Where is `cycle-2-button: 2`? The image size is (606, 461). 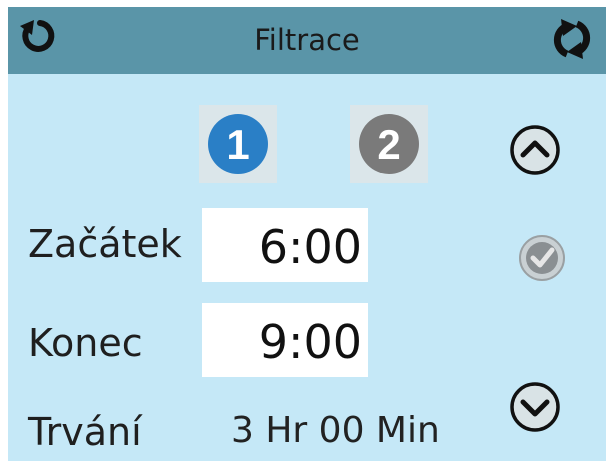
cycle-2-button: 2 is located at coordinates (389, 144).